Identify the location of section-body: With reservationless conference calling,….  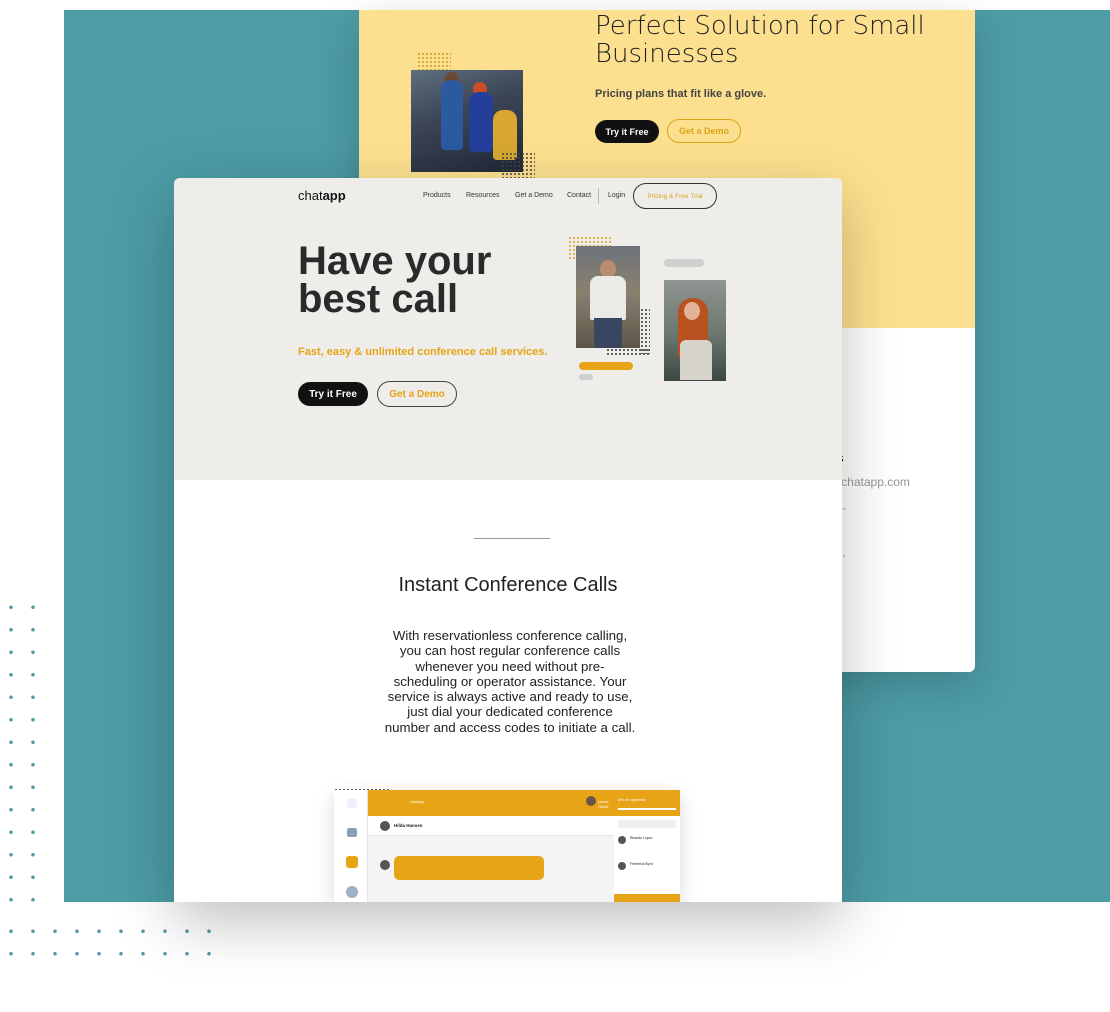
(510, 681).